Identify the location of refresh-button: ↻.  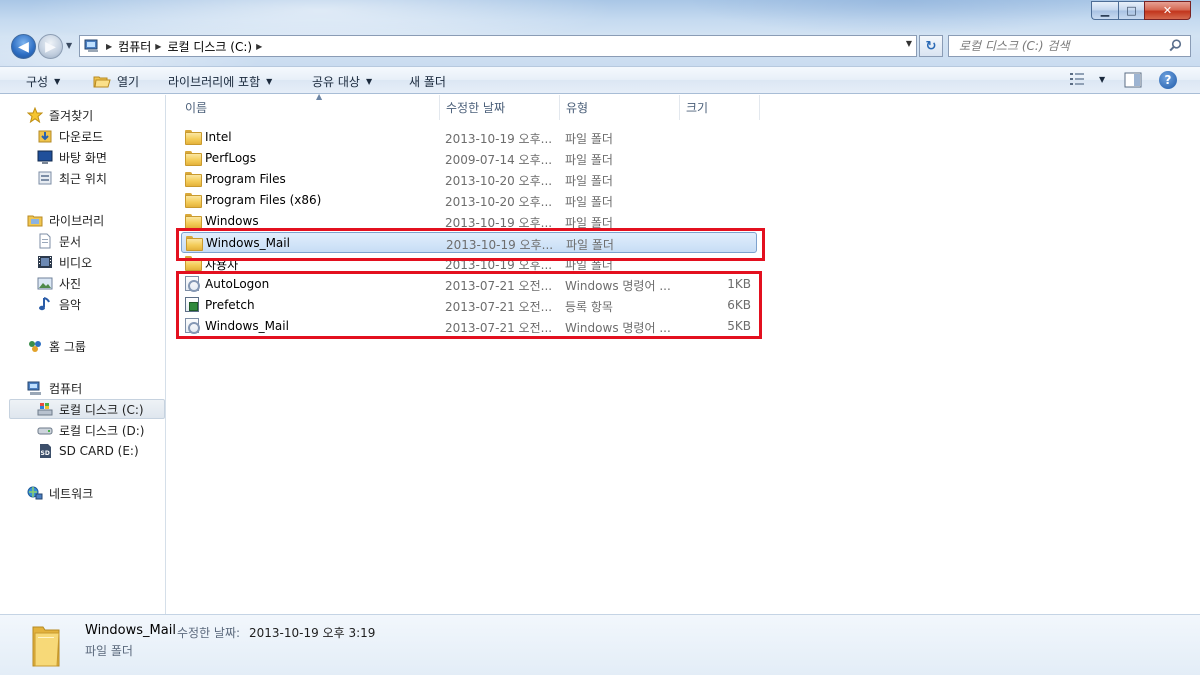
(931, 46).